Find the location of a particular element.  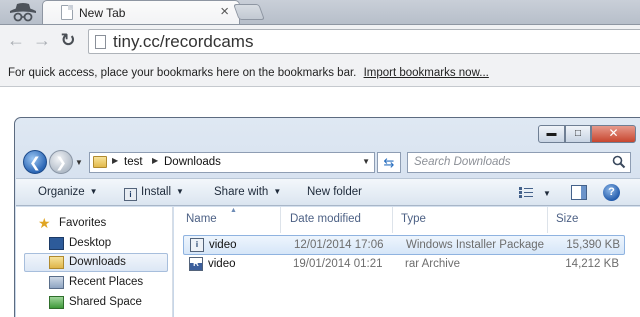

search-placeholder: Search Downloads is located at coordinates (462, 162).